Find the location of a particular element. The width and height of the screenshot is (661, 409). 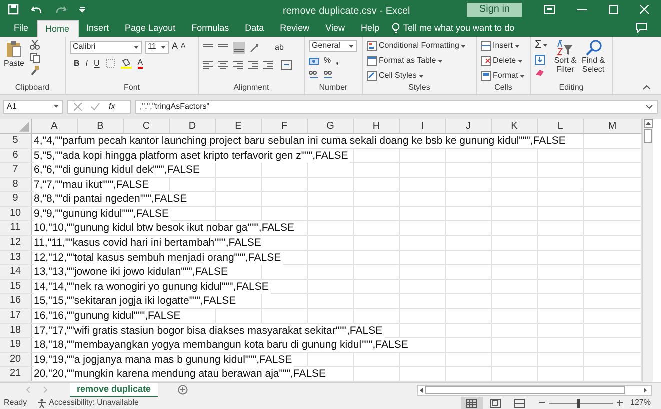

row-header: 8 is located at coordinates (16, 185).